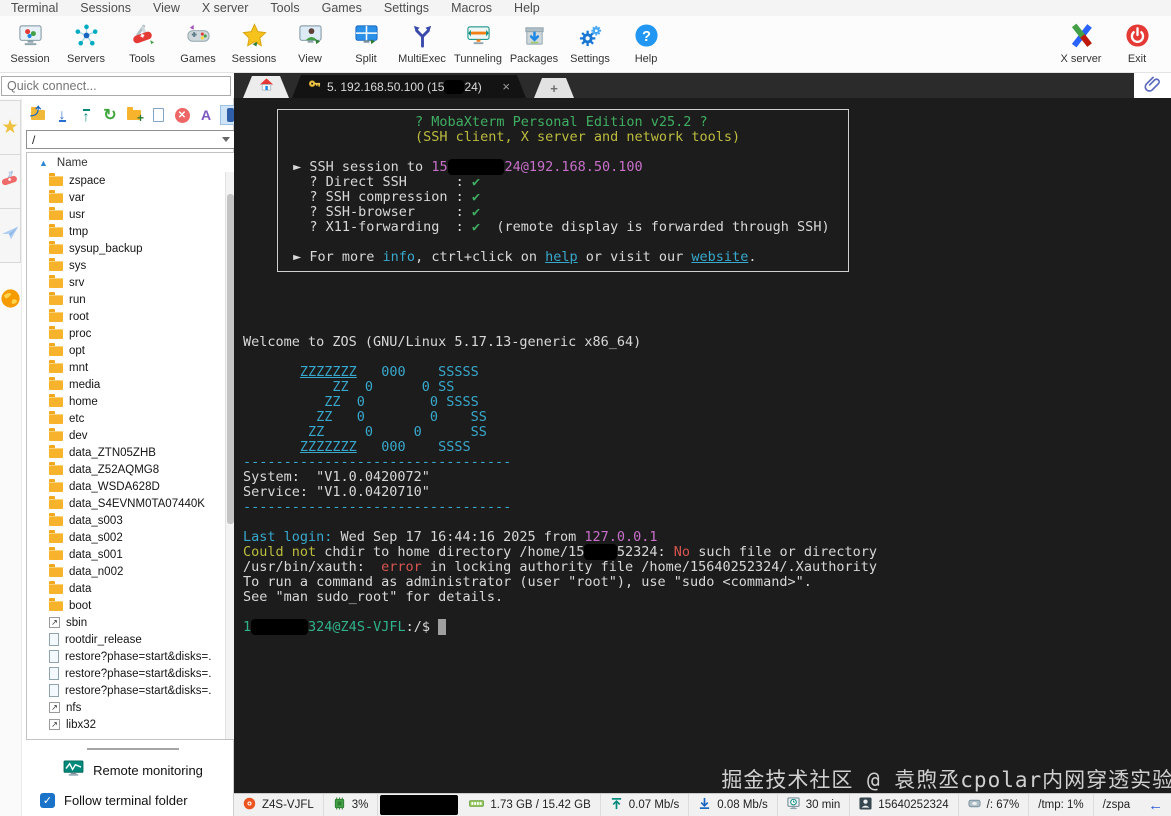  Describe the element at coordinates (131, 486) in the screenshot. I see `file-row: data_WSDA628D` at that location.